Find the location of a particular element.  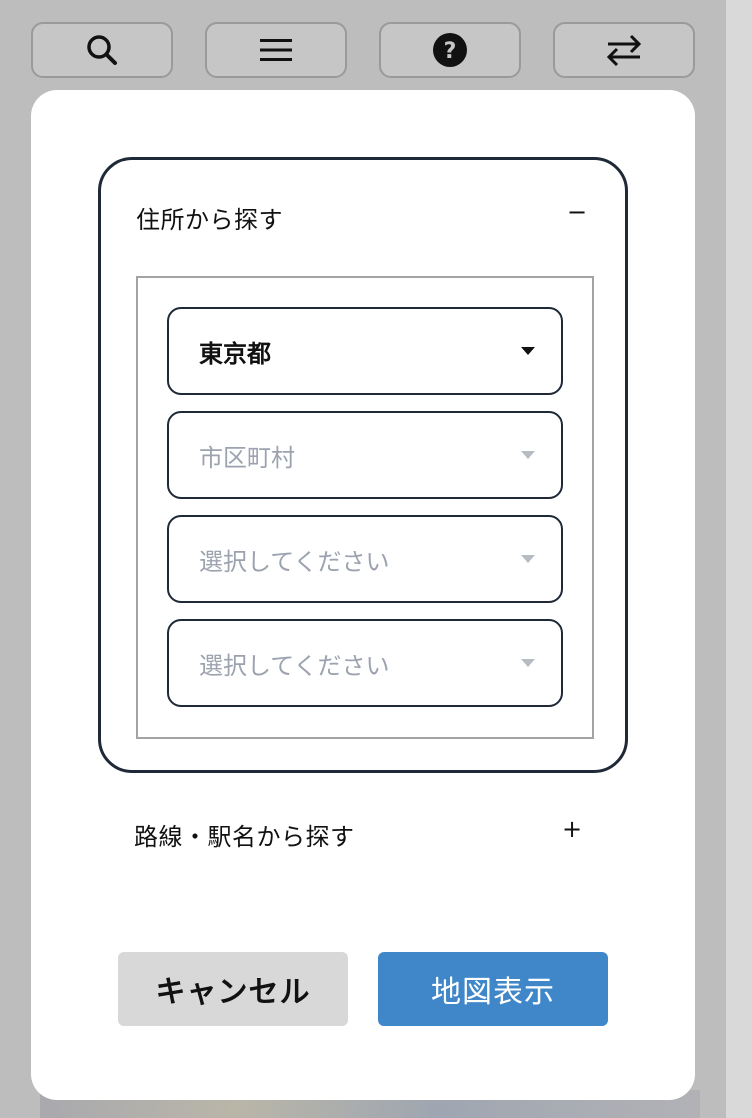

swap-button is located at coordinates (624, 50).